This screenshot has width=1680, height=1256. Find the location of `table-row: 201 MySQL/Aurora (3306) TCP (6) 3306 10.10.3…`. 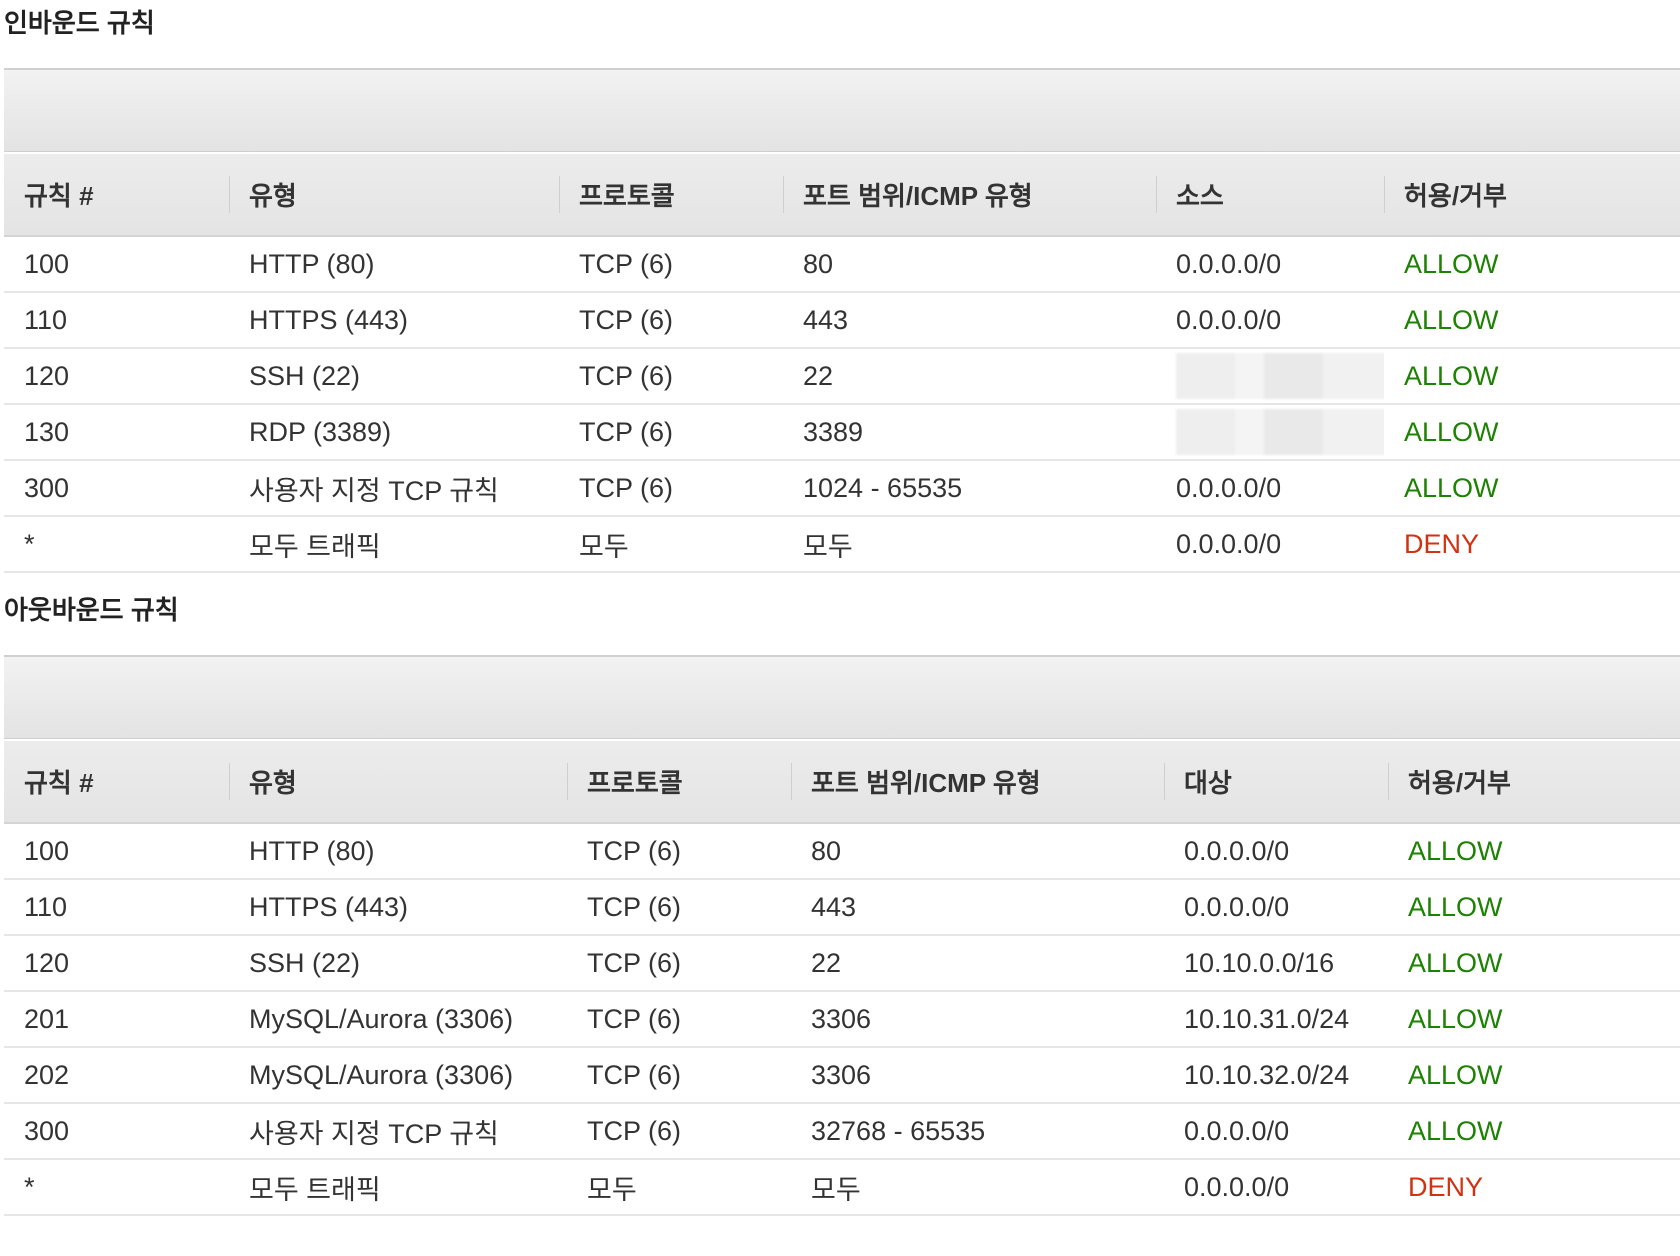

table-row: 201 MySQL/Aurora (3306) TCP (6) 3306 10.10.3… is located at coordinates (842, 1019).